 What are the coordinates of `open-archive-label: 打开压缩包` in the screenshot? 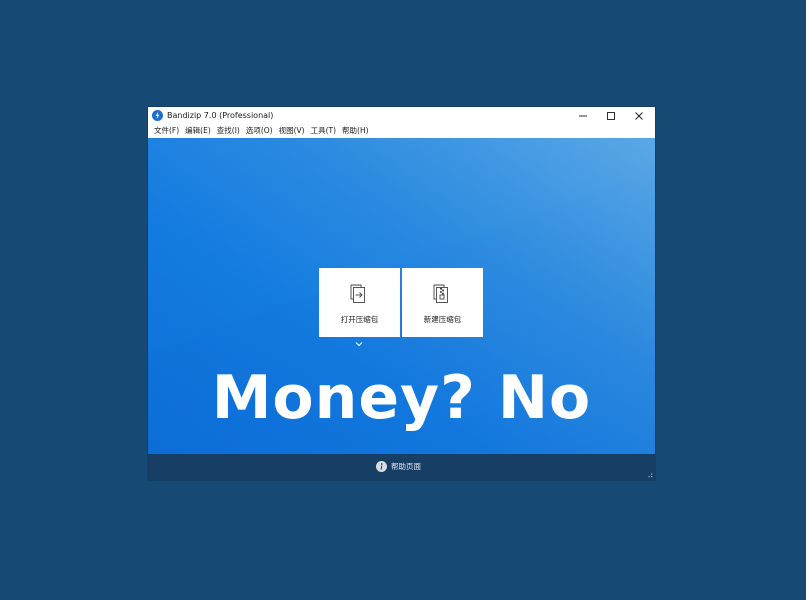 It's located at (359, 319).